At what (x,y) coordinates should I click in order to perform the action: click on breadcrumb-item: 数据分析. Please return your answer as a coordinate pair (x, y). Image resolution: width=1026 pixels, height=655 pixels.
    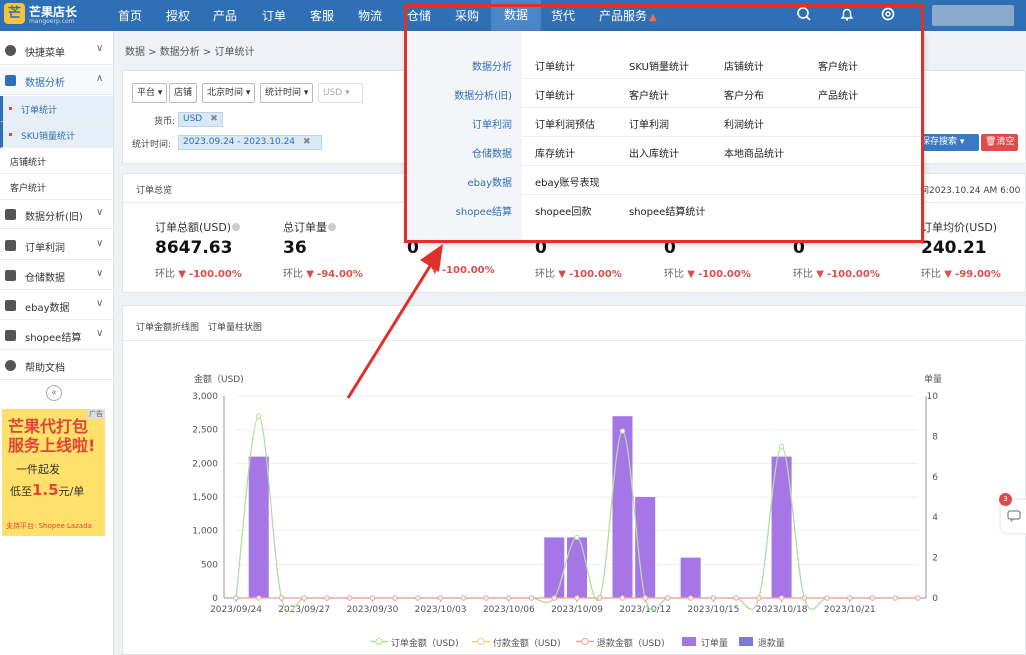
    Looking at the image, I should click on (180, 52).